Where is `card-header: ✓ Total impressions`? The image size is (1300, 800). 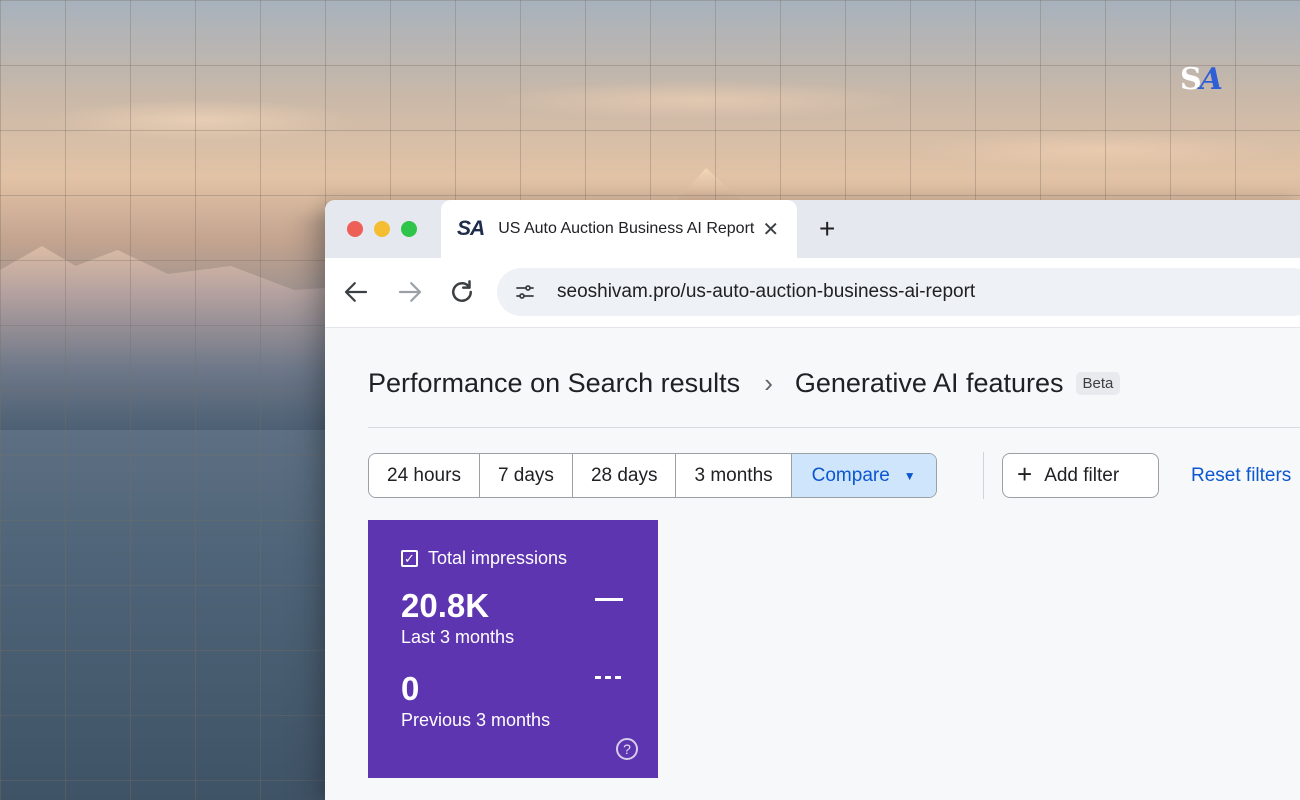 card-header: ✓ Total impressions is located at coordinates (529, 558).